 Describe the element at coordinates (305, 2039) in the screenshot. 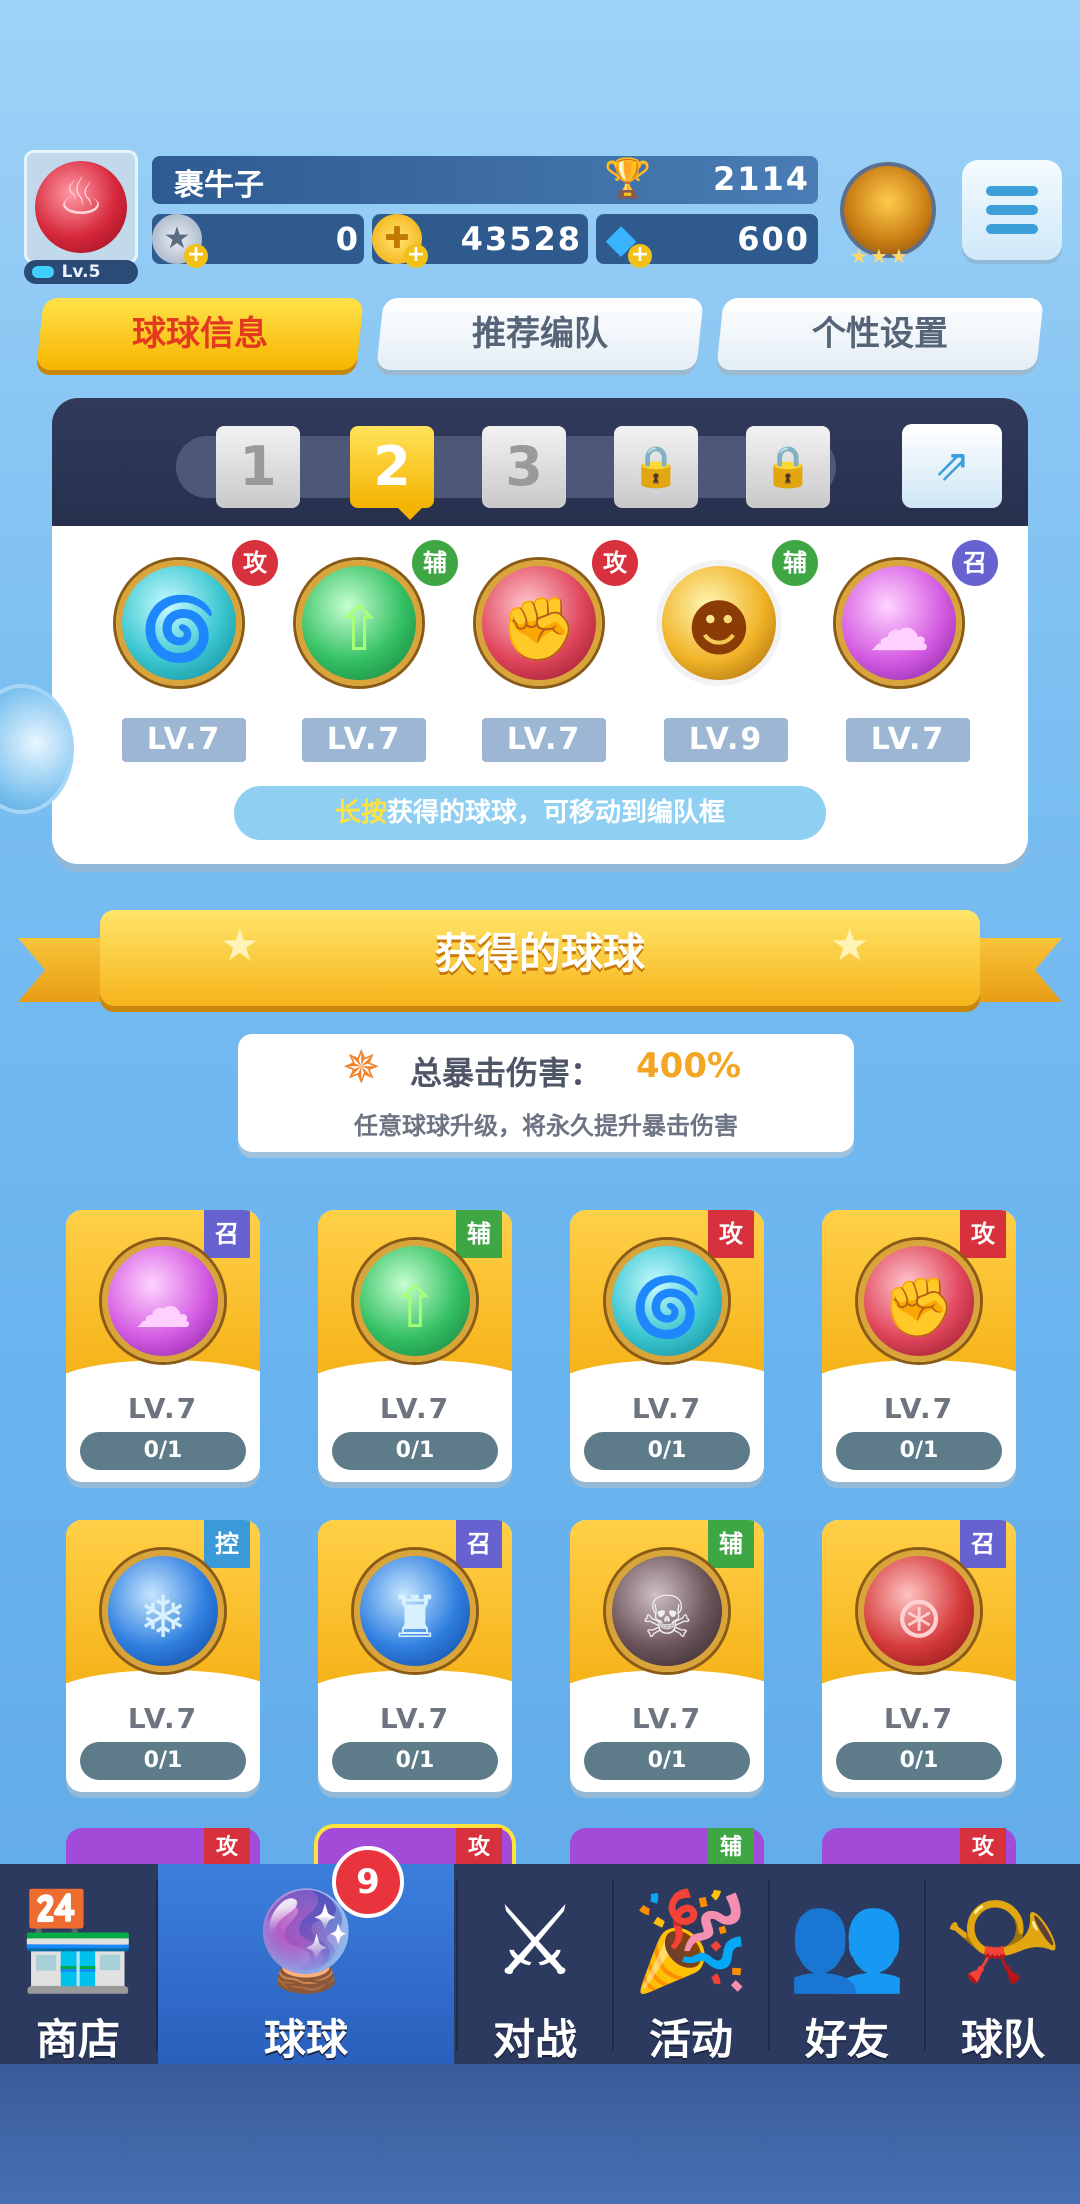

I see `nav-label: 球球` at that location.